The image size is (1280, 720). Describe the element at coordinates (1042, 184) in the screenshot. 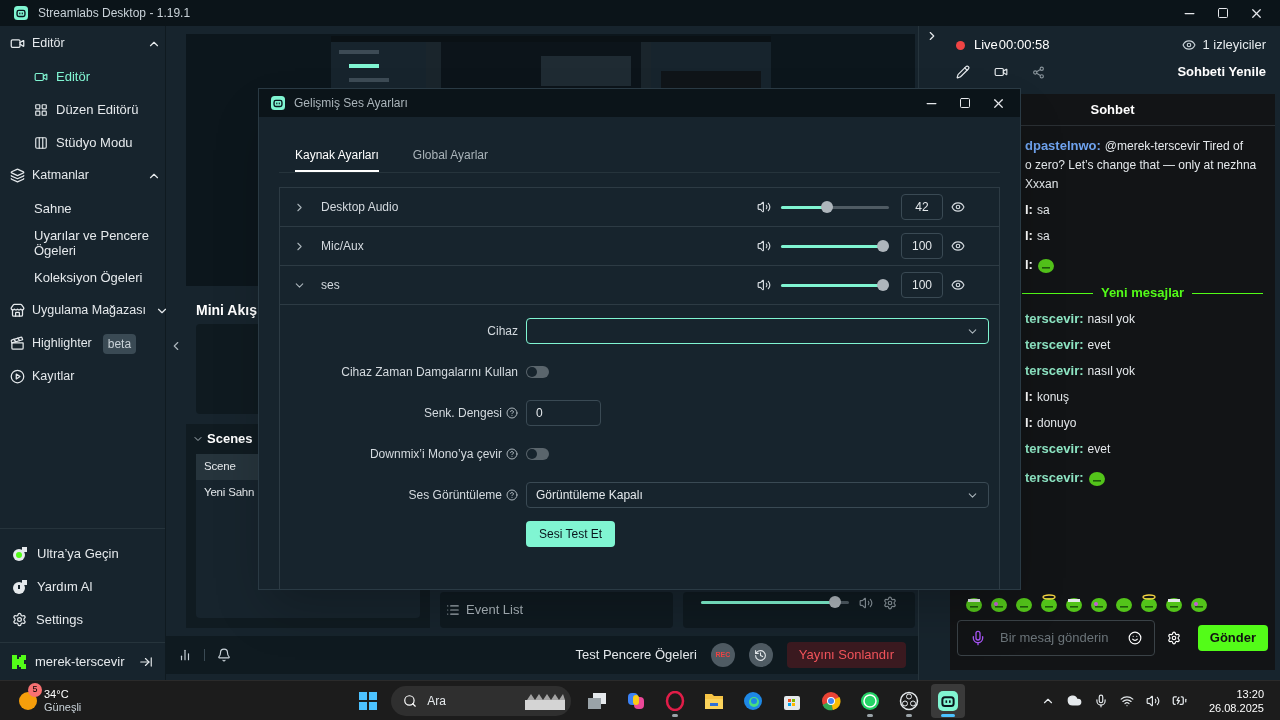

I see `chat-message: Xxxan` at that location.